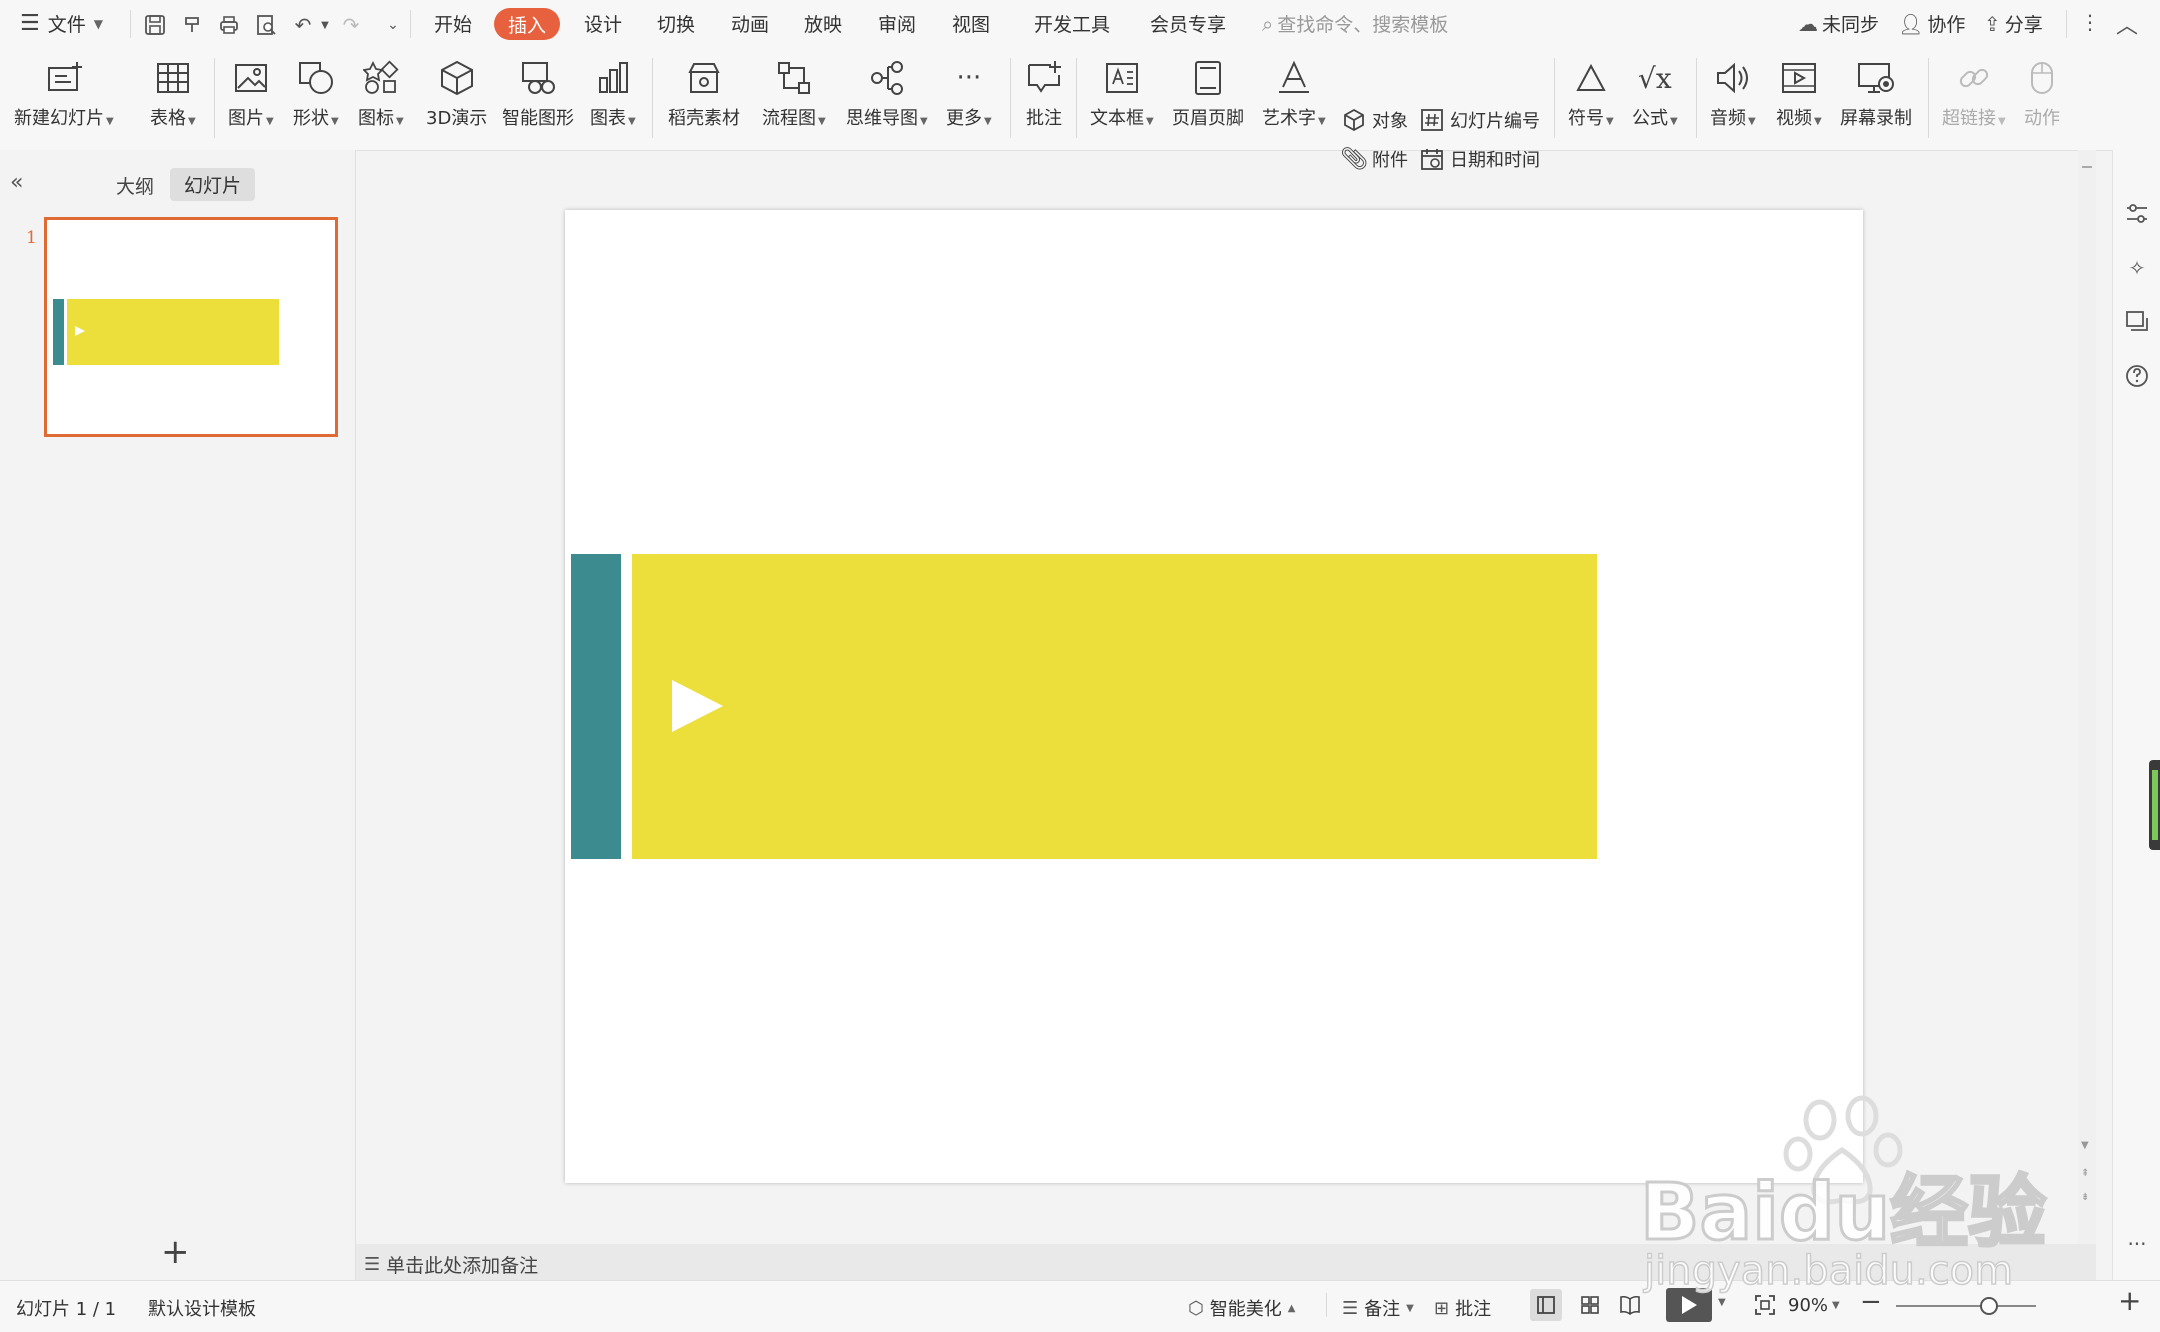 The width and height of the screenshot is (2160, 1332). What do you see at coordinates (1294, 98) in the screenshot?
I see `wordart-button: 艺术字 ▼` at bounding box center [1294, 98].